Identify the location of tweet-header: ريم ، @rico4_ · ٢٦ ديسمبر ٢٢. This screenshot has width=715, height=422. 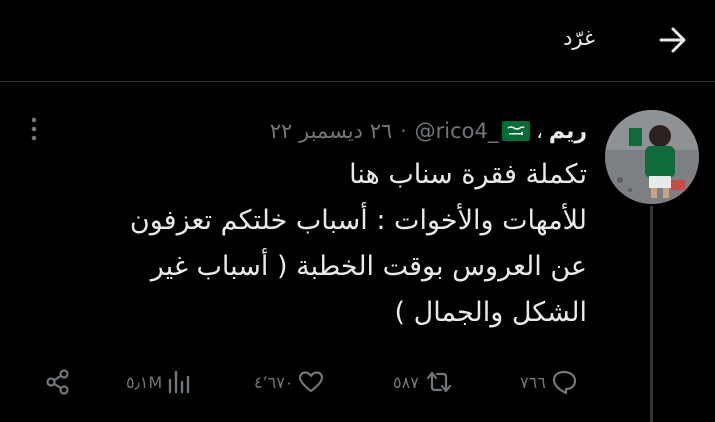
(367, 131).